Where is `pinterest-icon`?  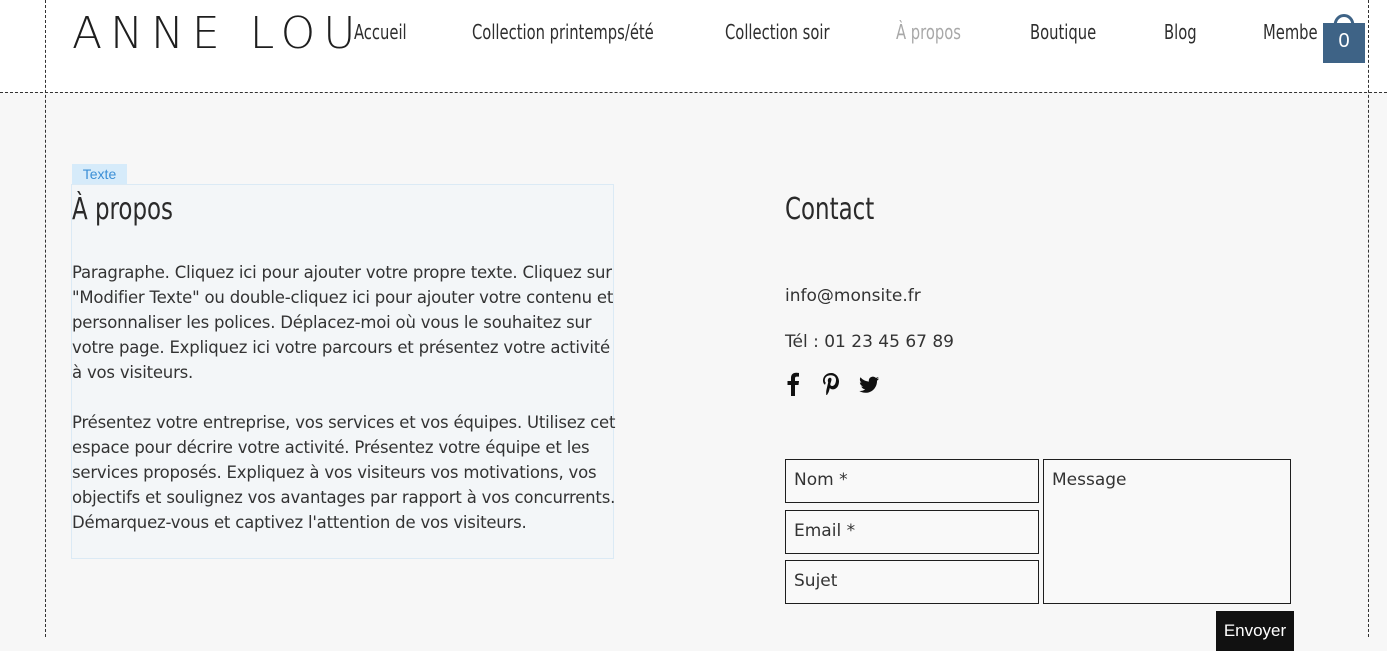
pinterest-icon is located at coordinates (831, 384).